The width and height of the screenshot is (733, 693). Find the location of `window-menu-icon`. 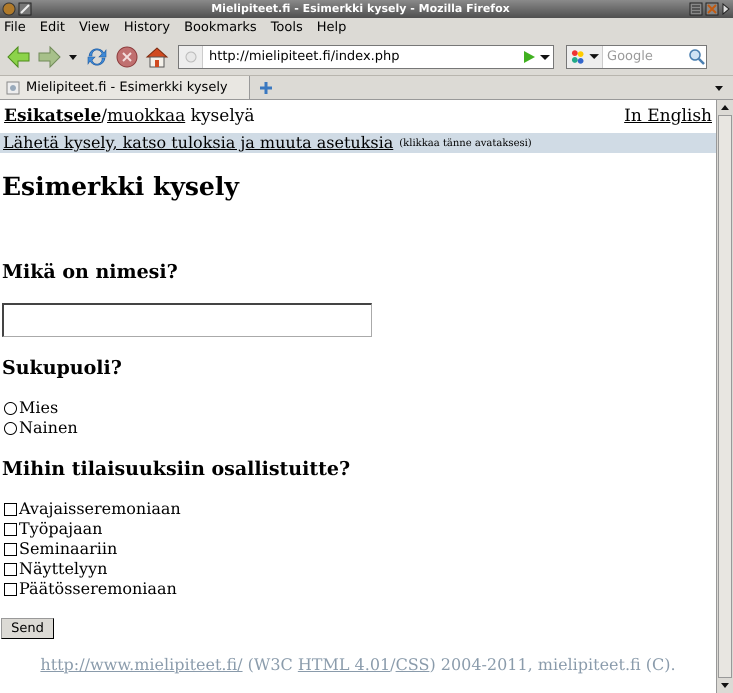

window-menu-icon is located at coordinates (9, 9).